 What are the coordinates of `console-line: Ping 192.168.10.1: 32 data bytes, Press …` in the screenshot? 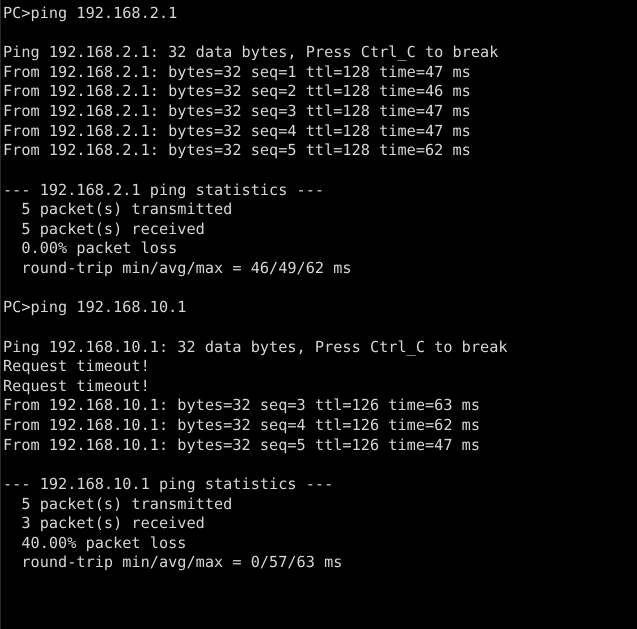 It's located at (255, 346).